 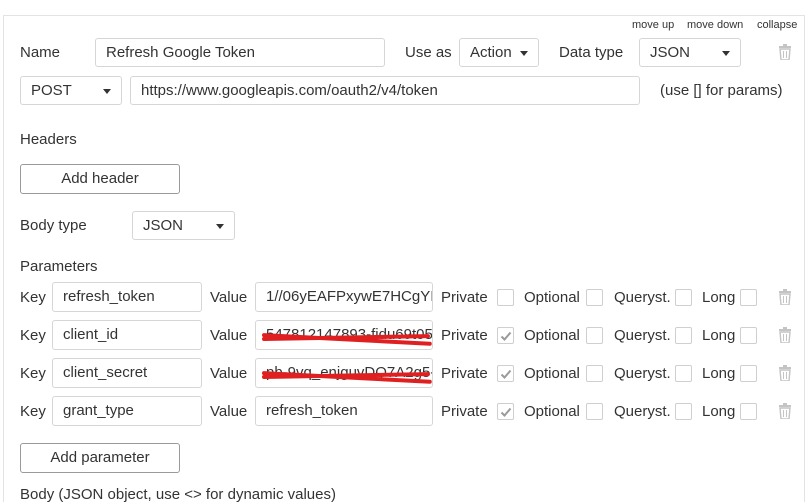 I want to click on param-key-input: grant_type, so click(x=127, y=411).